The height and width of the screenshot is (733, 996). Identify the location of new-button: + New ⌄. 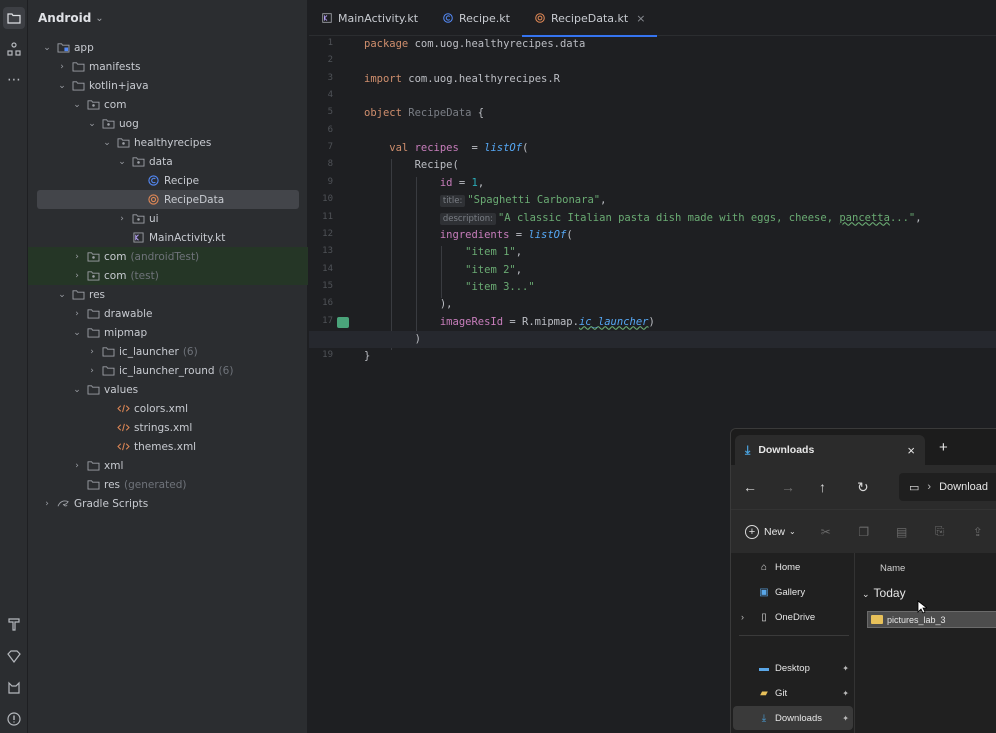
(770, 531).